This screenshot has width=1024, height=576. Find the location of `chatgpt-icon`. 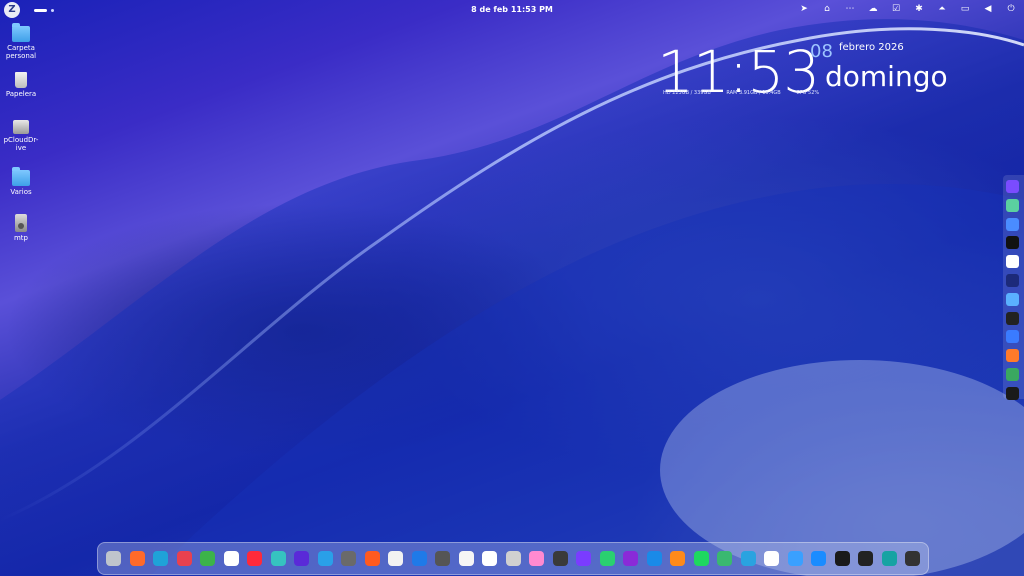

chatgpt-icon is located at coordinates (1012, 280).